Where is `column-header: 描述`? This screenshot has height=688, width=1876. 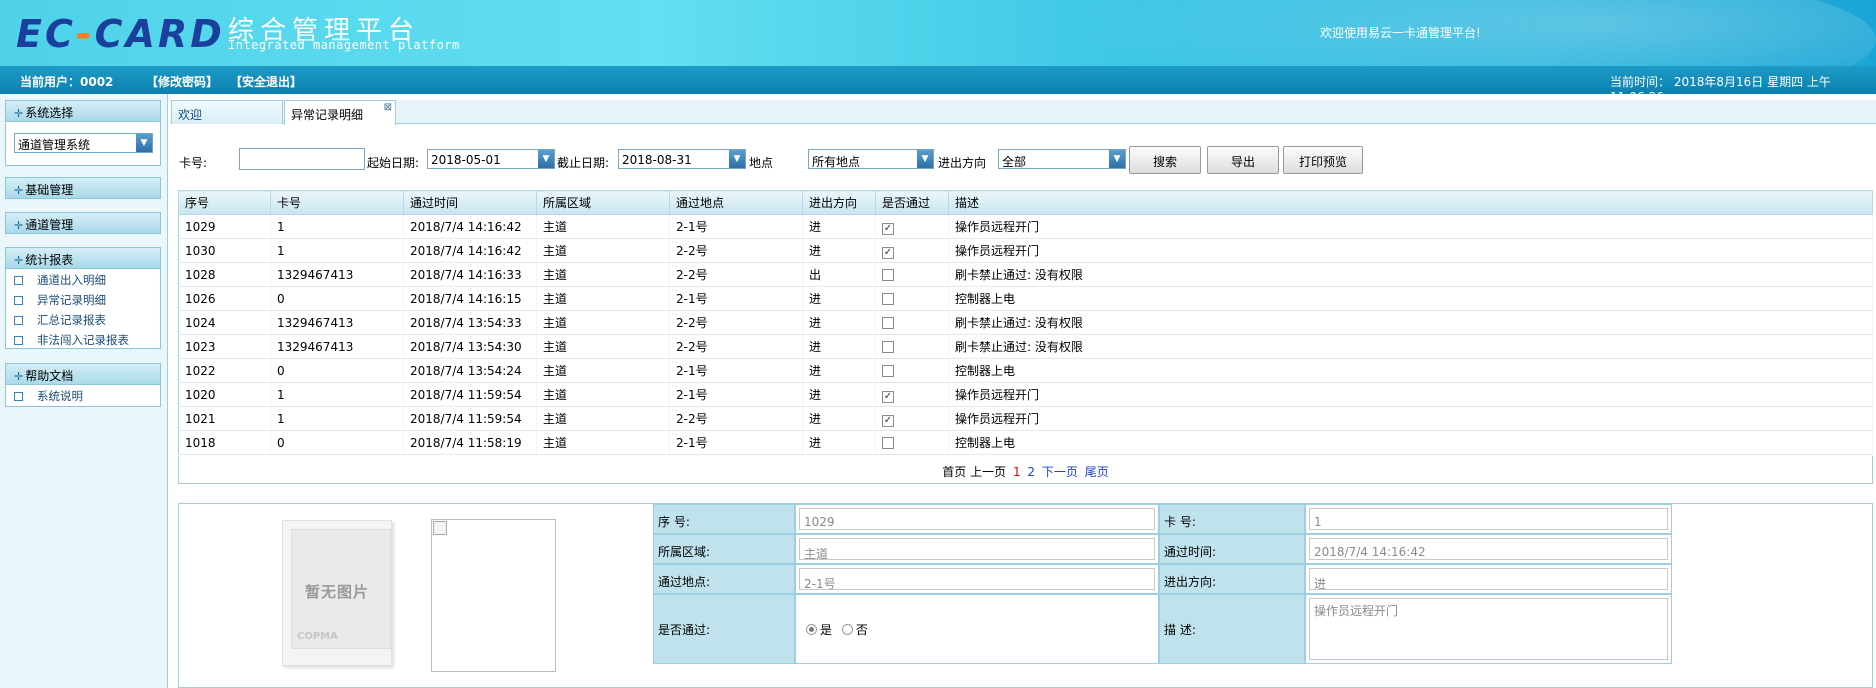 column-header: 描述 is located at coordinates (1410, 202).